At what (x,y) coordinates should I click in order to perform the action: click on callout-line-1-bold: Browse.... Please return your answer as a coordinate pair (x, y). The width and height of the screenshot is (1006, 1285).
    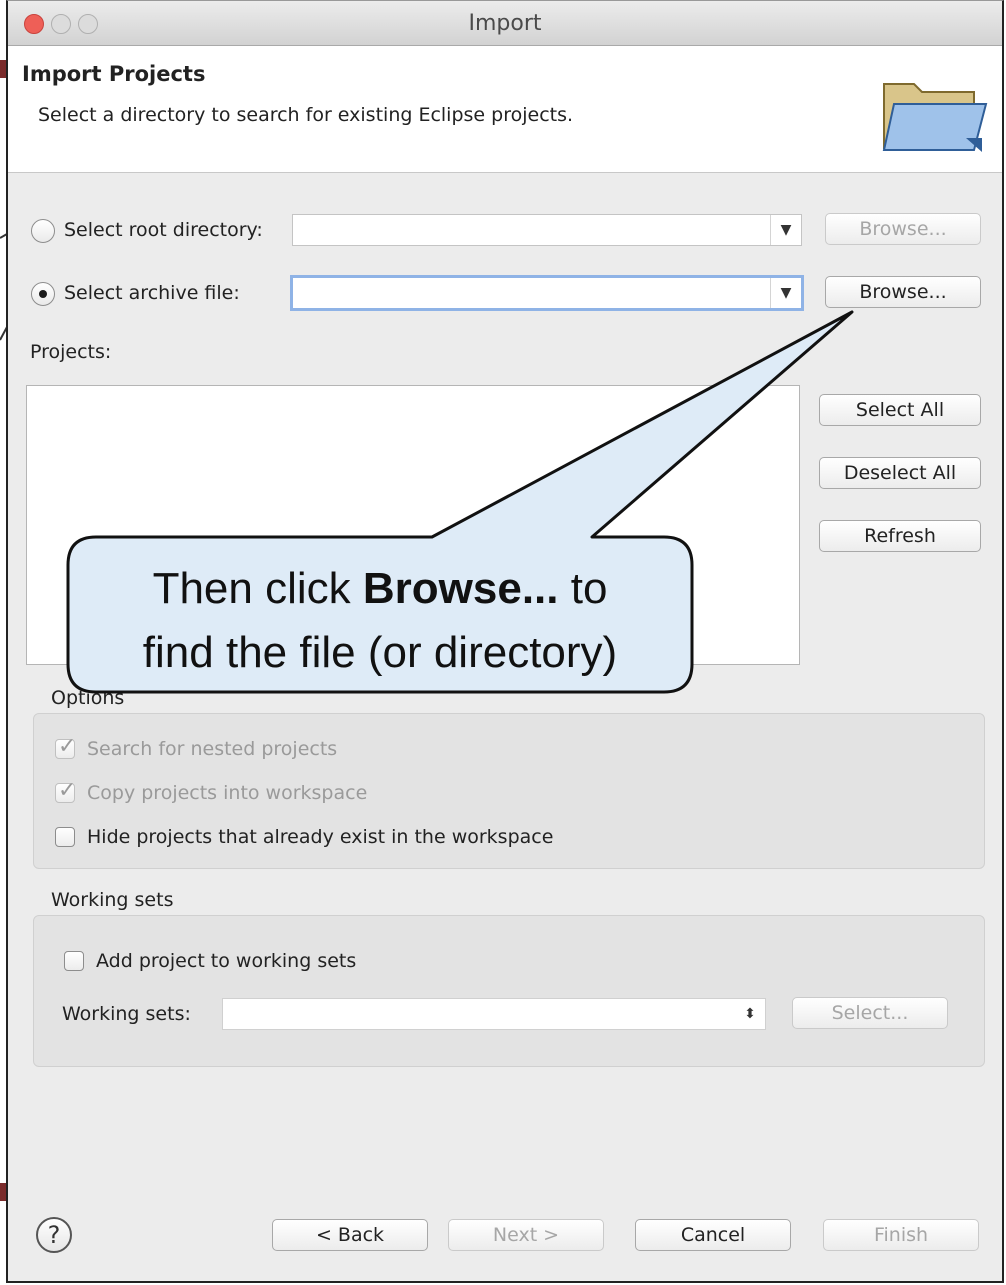
    Looking at the image, I should click on (460, 588).